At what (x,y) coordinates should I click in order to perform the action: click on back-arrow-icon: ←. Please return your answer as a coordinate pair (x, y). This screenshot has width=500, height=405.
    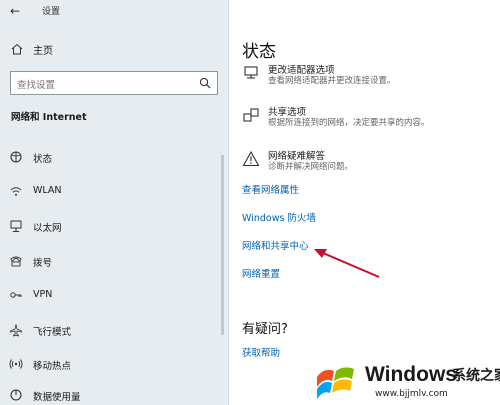
    Looking at the image, I should click on (17, 11).